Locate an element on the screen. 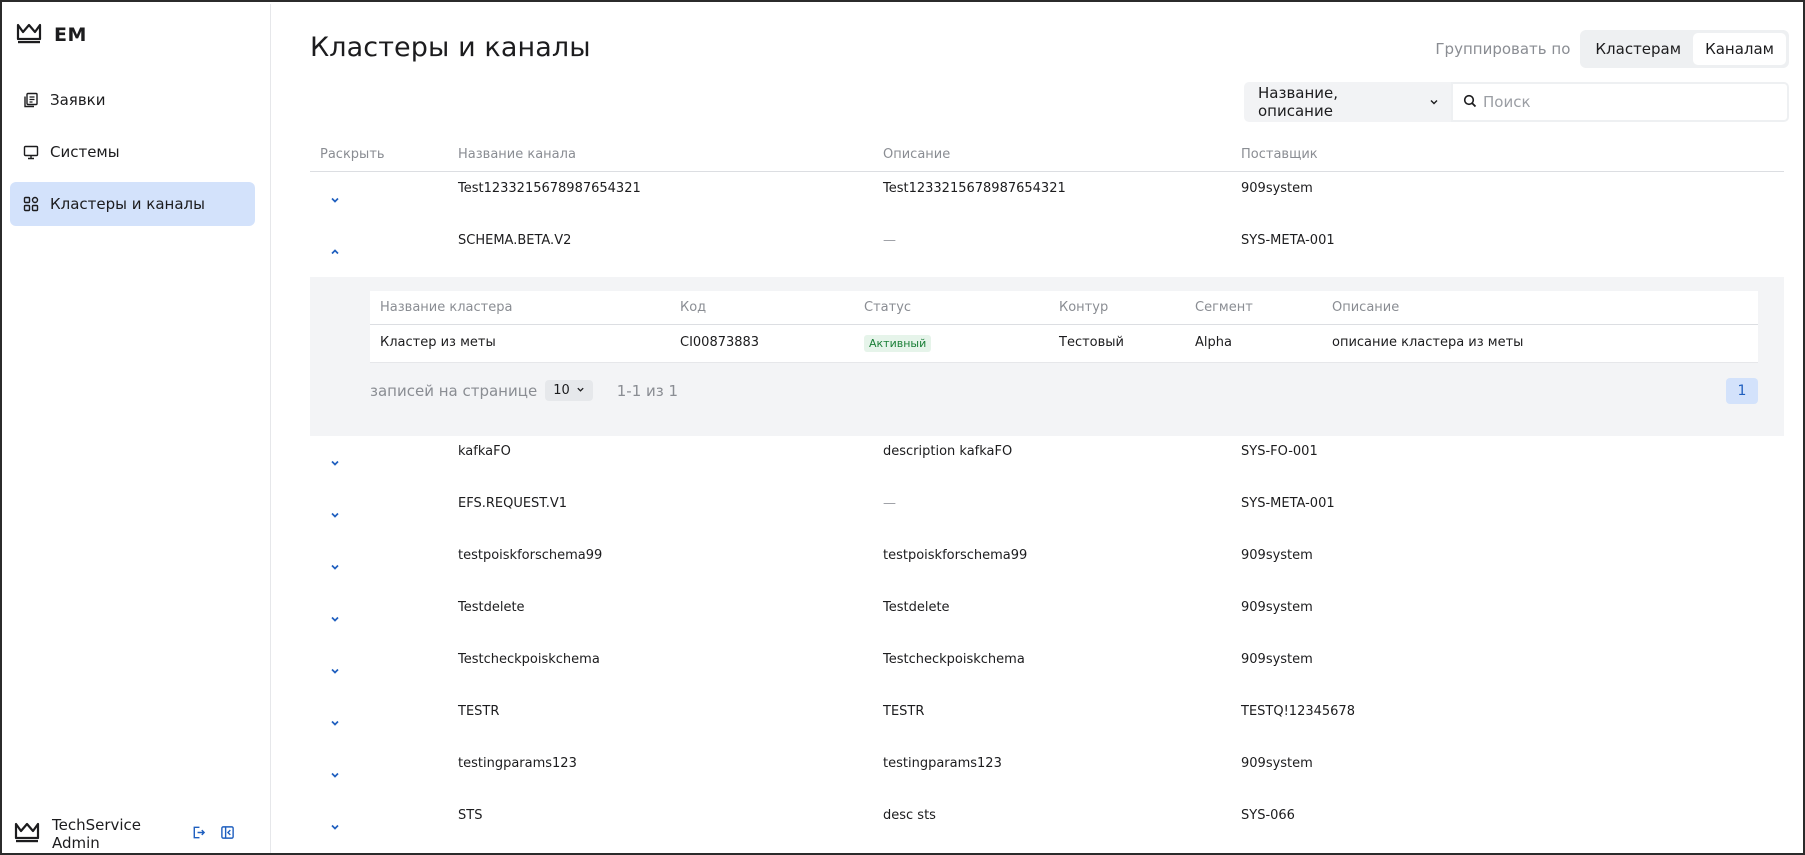 Image resolution: width=1805 pixels, height=855 pixels. logo-text: EM is located at coordinates (70, 35).